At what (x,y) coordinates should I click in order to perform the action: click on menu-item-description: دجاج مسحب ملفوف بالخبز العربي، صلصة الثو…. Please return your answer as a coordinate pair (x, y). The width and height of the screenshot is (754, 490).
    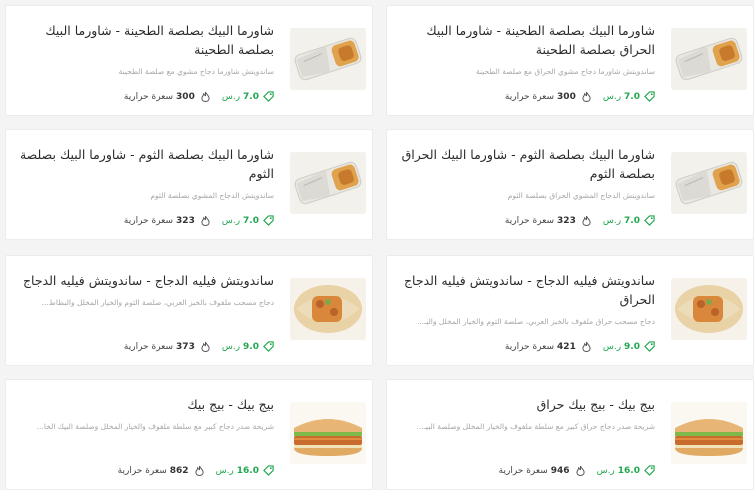
    Looking at the image, I should click on (157, 302).